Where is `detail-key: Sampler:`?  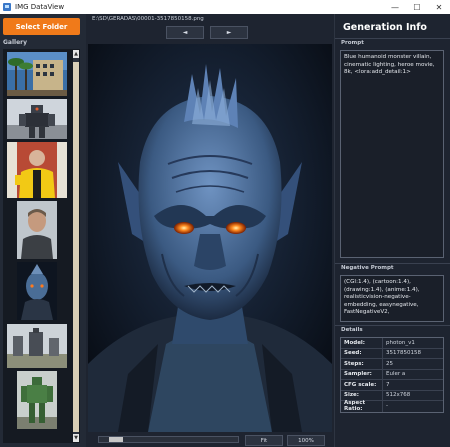 detail-key: Sampler: is located at coordinates (362, 374).